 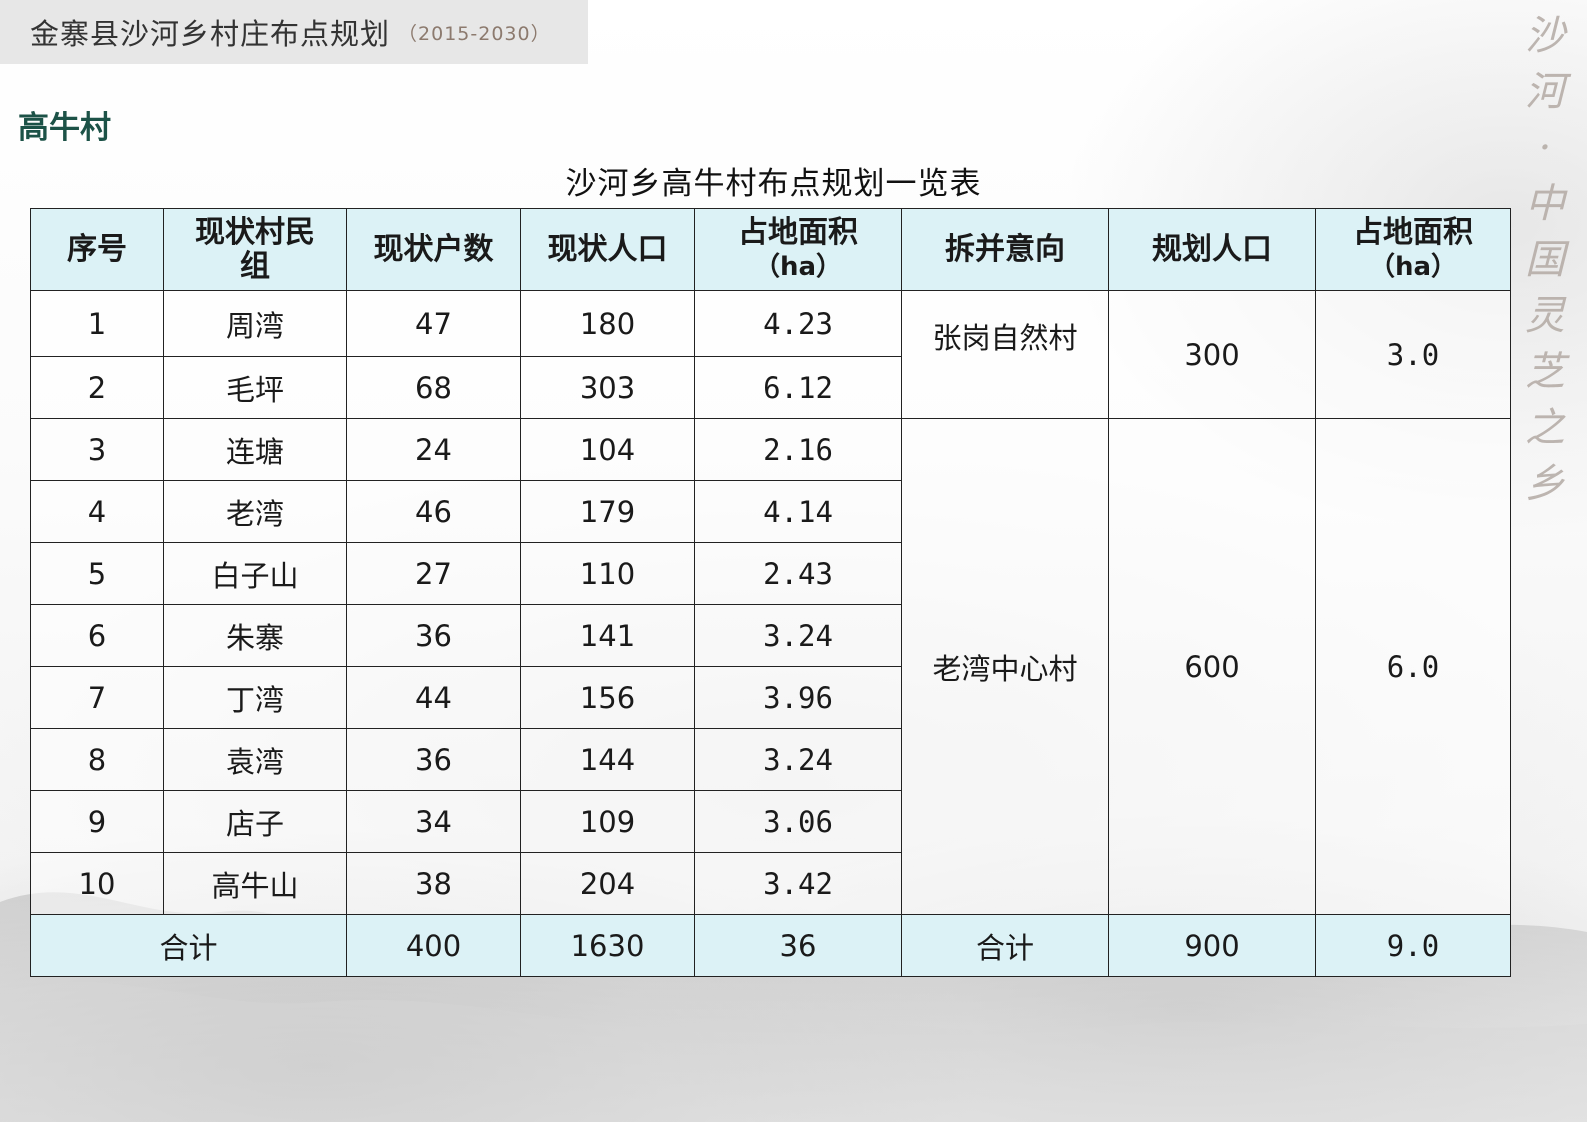 What do you see at coordinates (97, 449) in the screenshot?
I see `cell-seq: 3` at bounding box center [97, 449].